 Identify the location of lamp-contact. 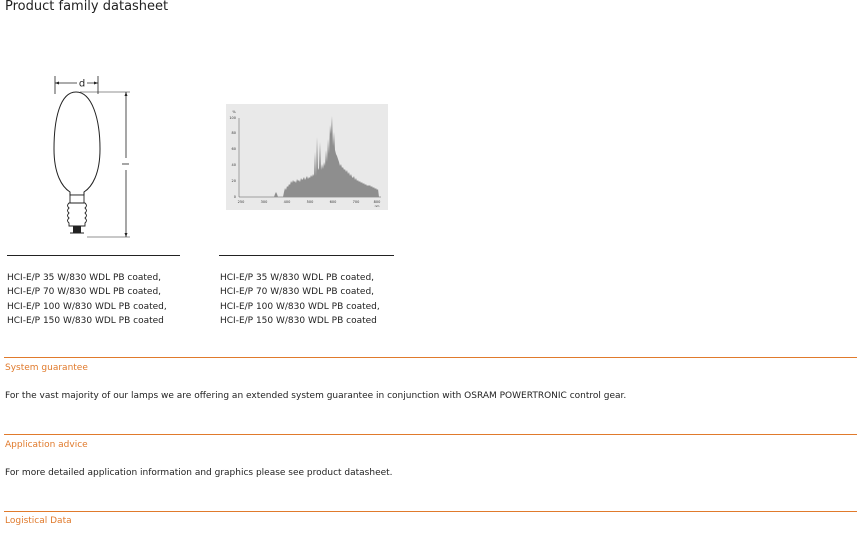
(77, 229).